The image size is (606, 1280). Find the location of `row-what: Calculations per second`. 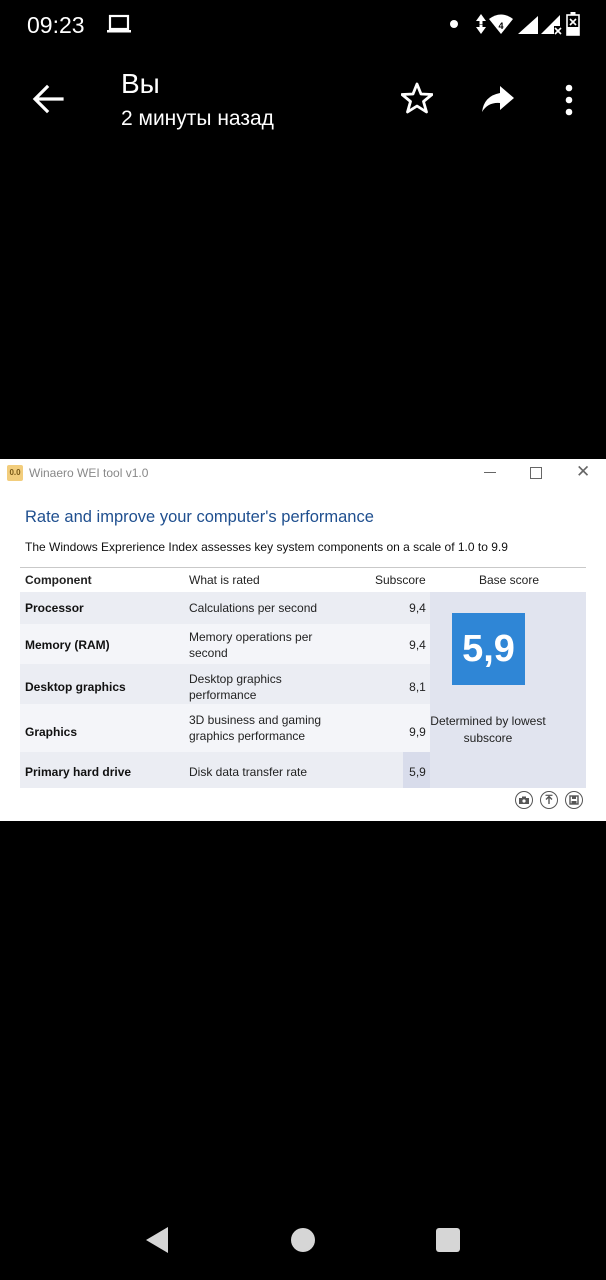

row-what: Calculations per second is located at coordinates (253, 608).